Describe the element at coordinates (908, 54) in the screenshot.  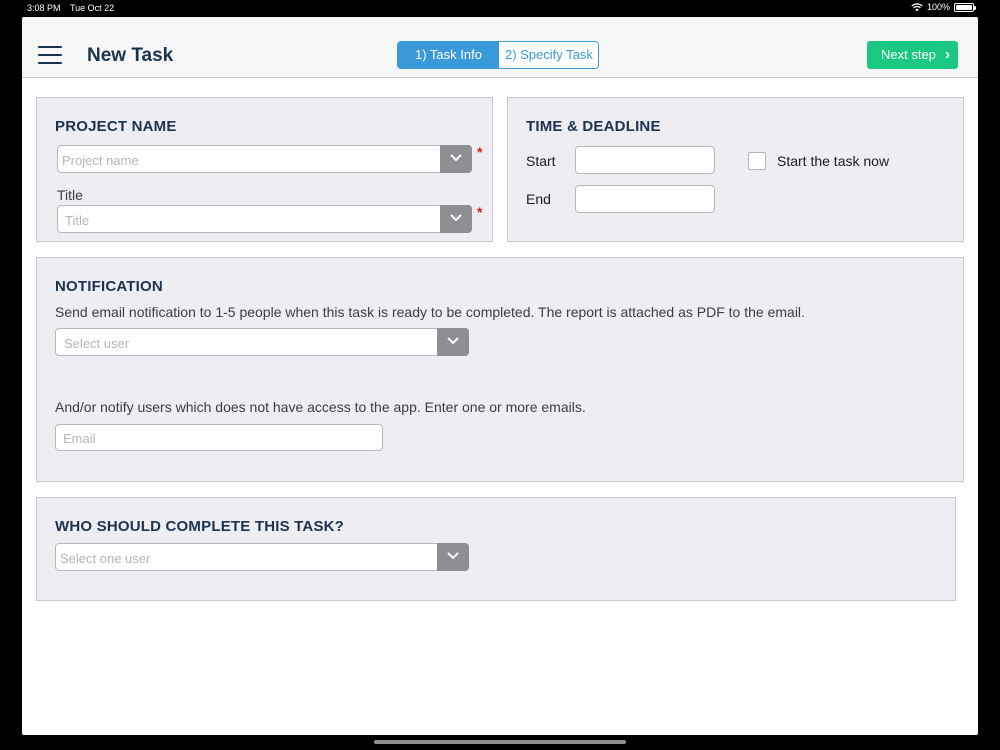
I see `next-step-label: Next step` at that location.